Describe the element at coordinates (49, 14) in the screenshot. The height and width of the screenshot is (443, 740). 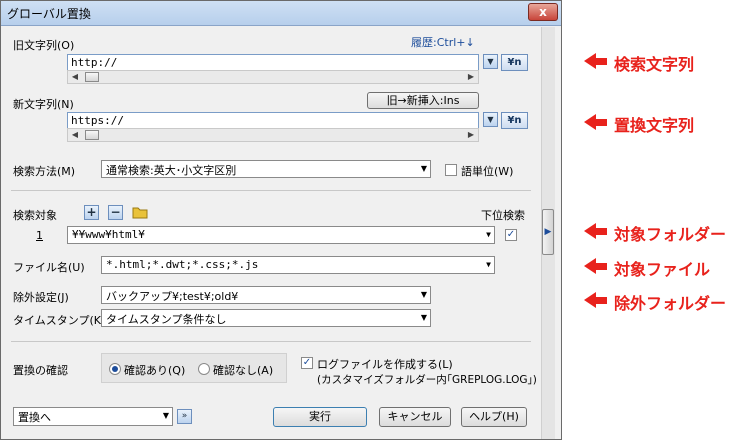
I see `window-title: グローバル置換` at that location.